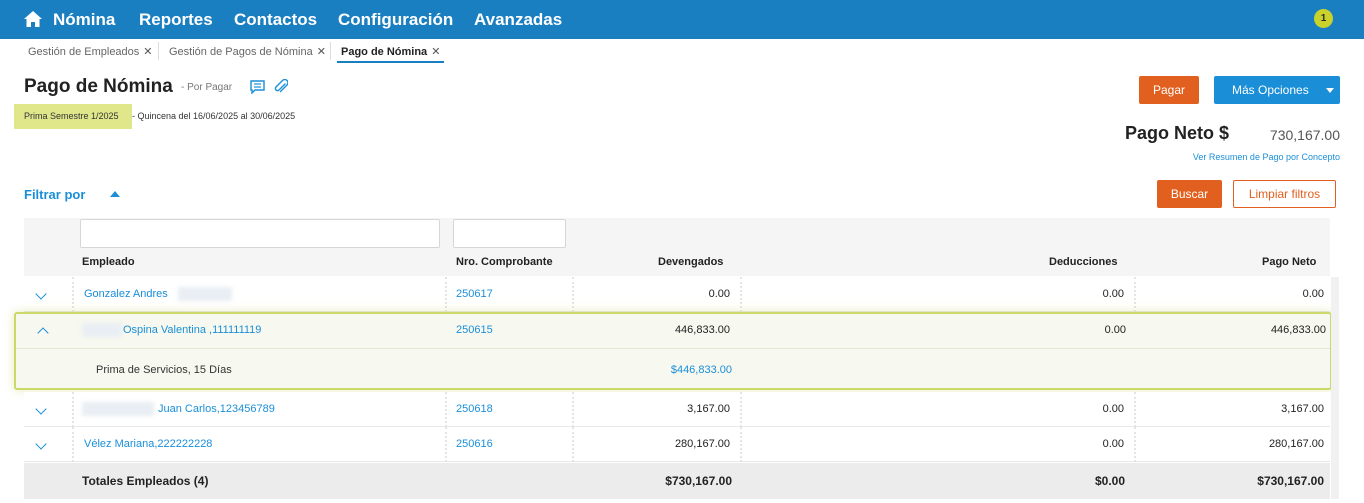  Describe the element at coordinates (257, 87) in the screenshot. I see `comment-icon` at that location.